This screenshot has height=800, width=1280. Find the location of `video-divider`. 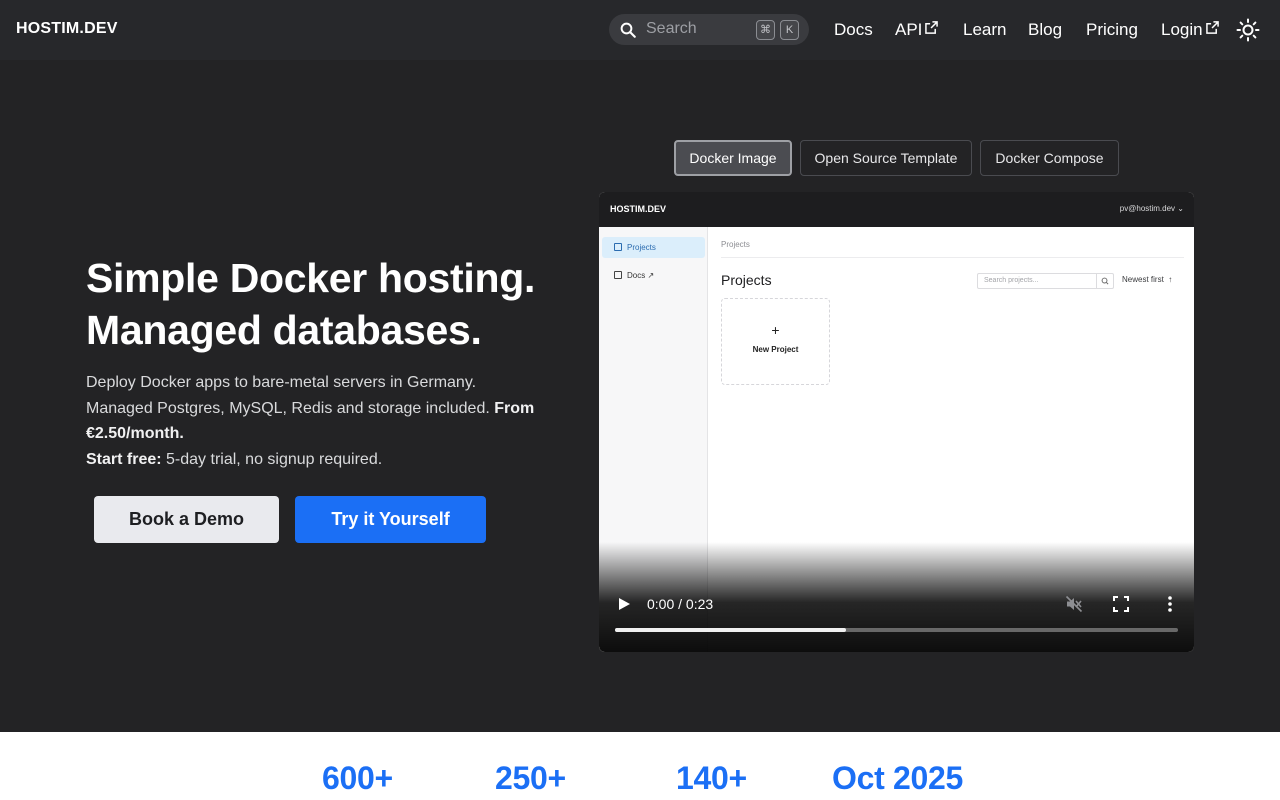

video-divider is located at coordinates (952, 257).